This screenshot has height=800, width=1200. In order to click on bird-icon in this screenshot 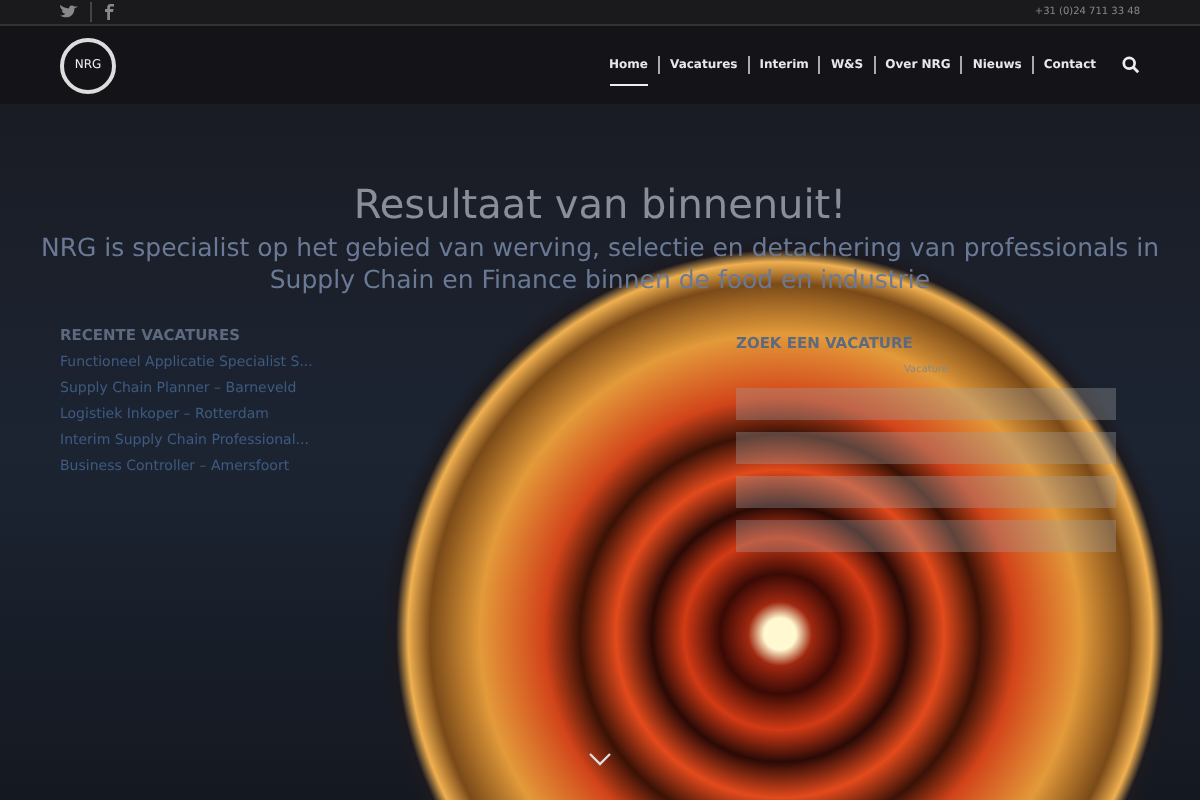, I will do `click(69, 12)`.